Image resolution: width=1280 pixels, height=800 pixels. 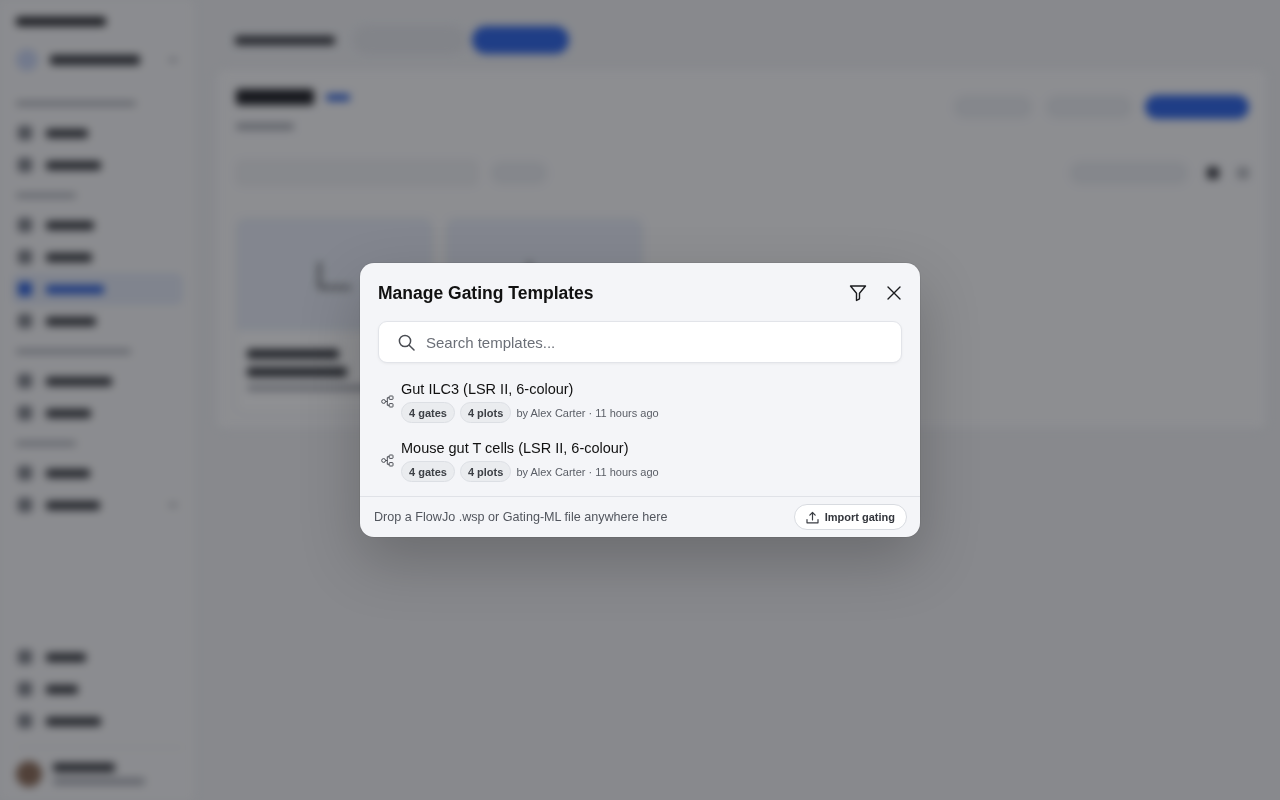 I want to click on template-name: Gut ILC3 (LSR II, 6-colour), so click(x=487, y=389).